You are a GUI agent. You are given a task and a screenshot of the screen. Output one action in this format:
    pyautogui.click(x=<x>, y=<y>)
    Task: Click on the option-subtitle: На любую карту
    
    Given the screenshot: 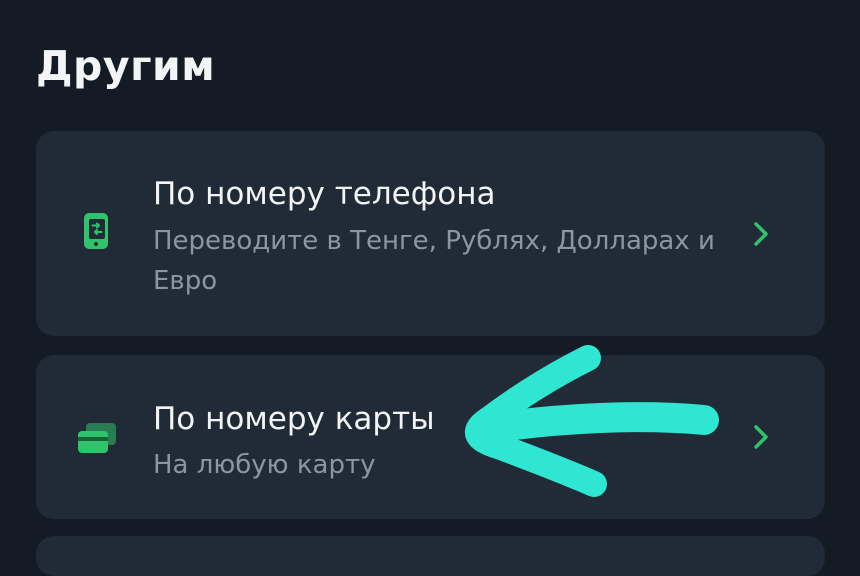 What is the action you would take?
    pyautogui.click(x=264, y=465)
    